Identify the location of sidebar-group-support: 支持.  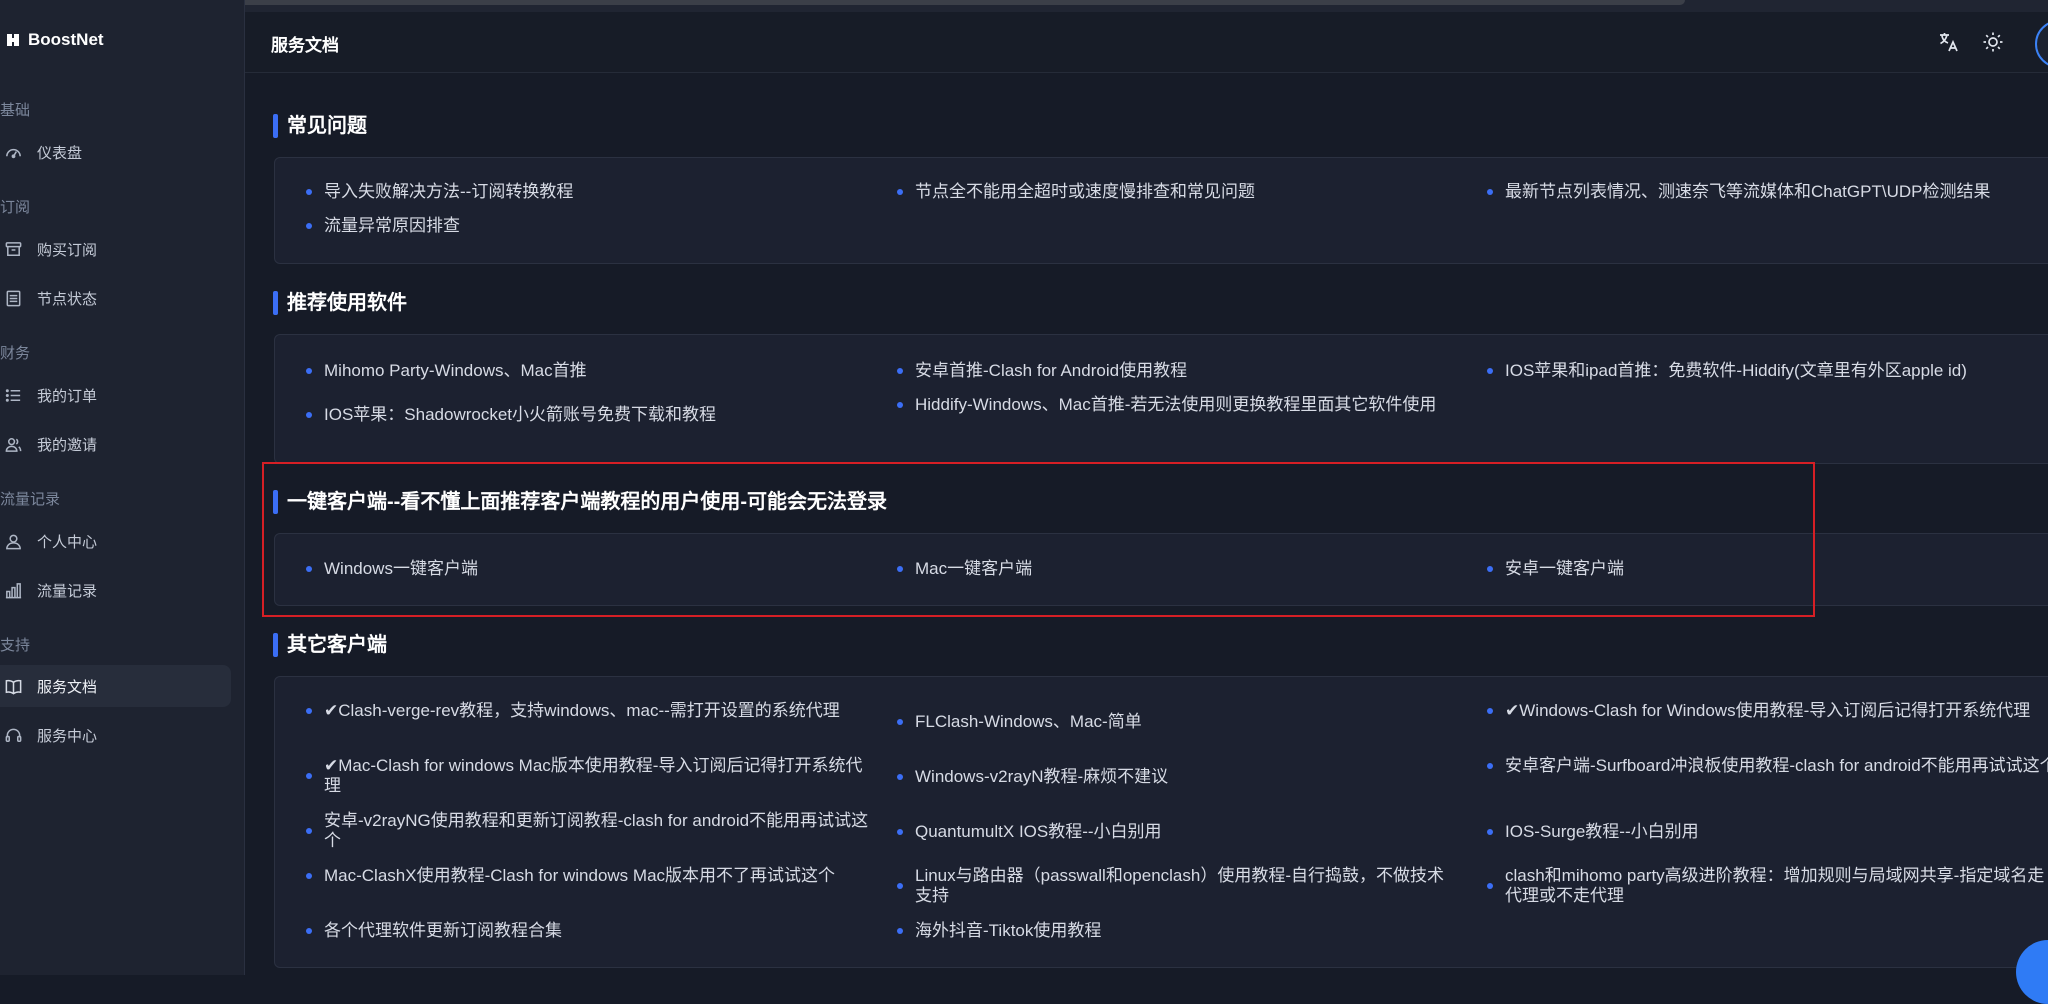
(15, 645).